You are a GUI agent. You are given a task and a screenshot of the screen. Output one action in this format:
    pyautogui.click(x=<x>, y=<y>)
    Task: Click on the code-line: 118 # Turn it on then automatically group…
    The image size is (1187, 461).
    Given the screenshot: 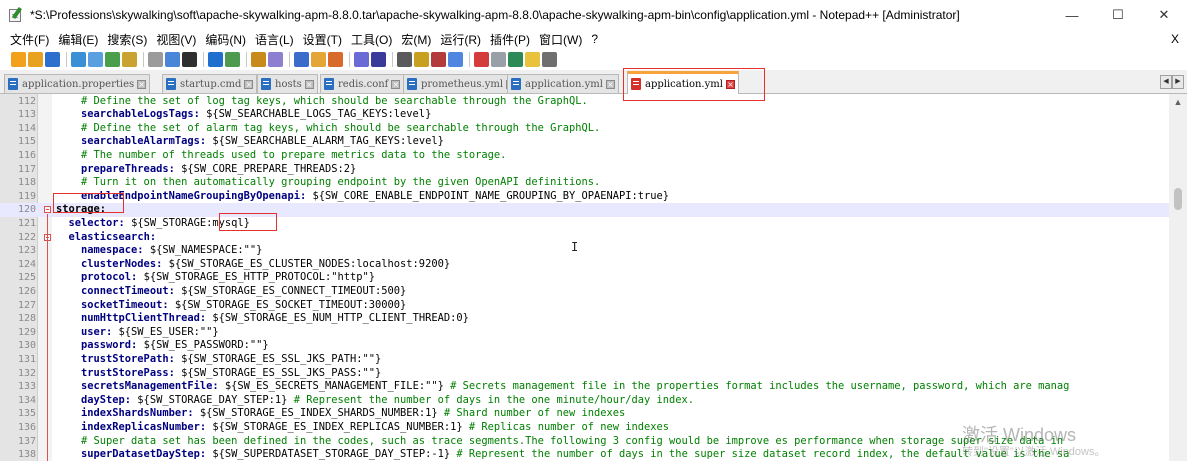 What is the action you would take?
    pyautogui.click(x=584, y=183)
    